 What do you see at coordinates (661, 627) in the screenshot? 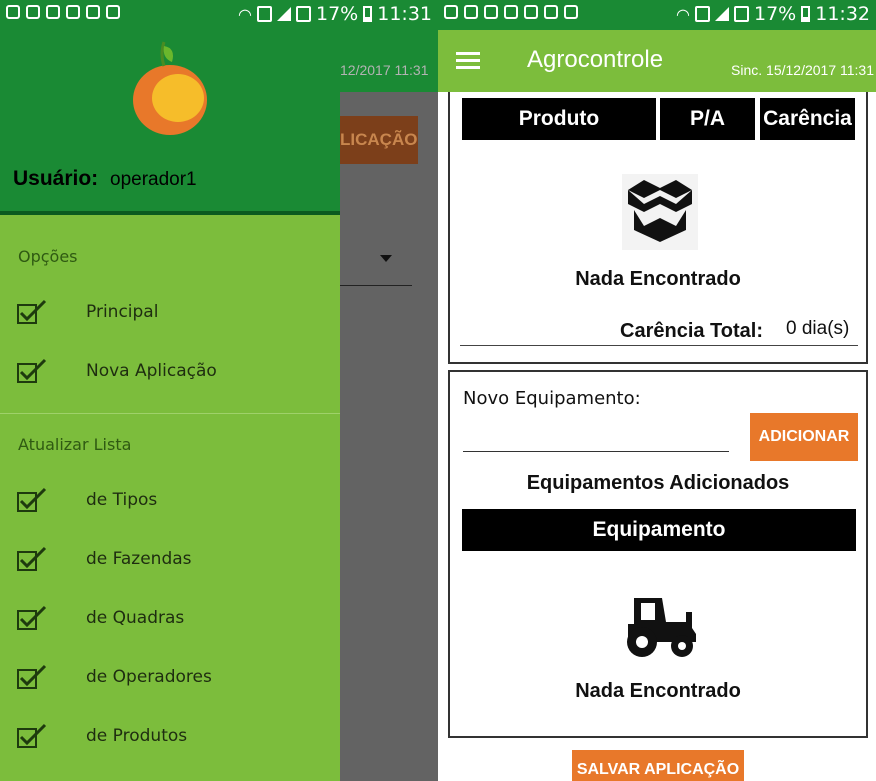
I see `tractor-icon` at bounding box center [661, 627].